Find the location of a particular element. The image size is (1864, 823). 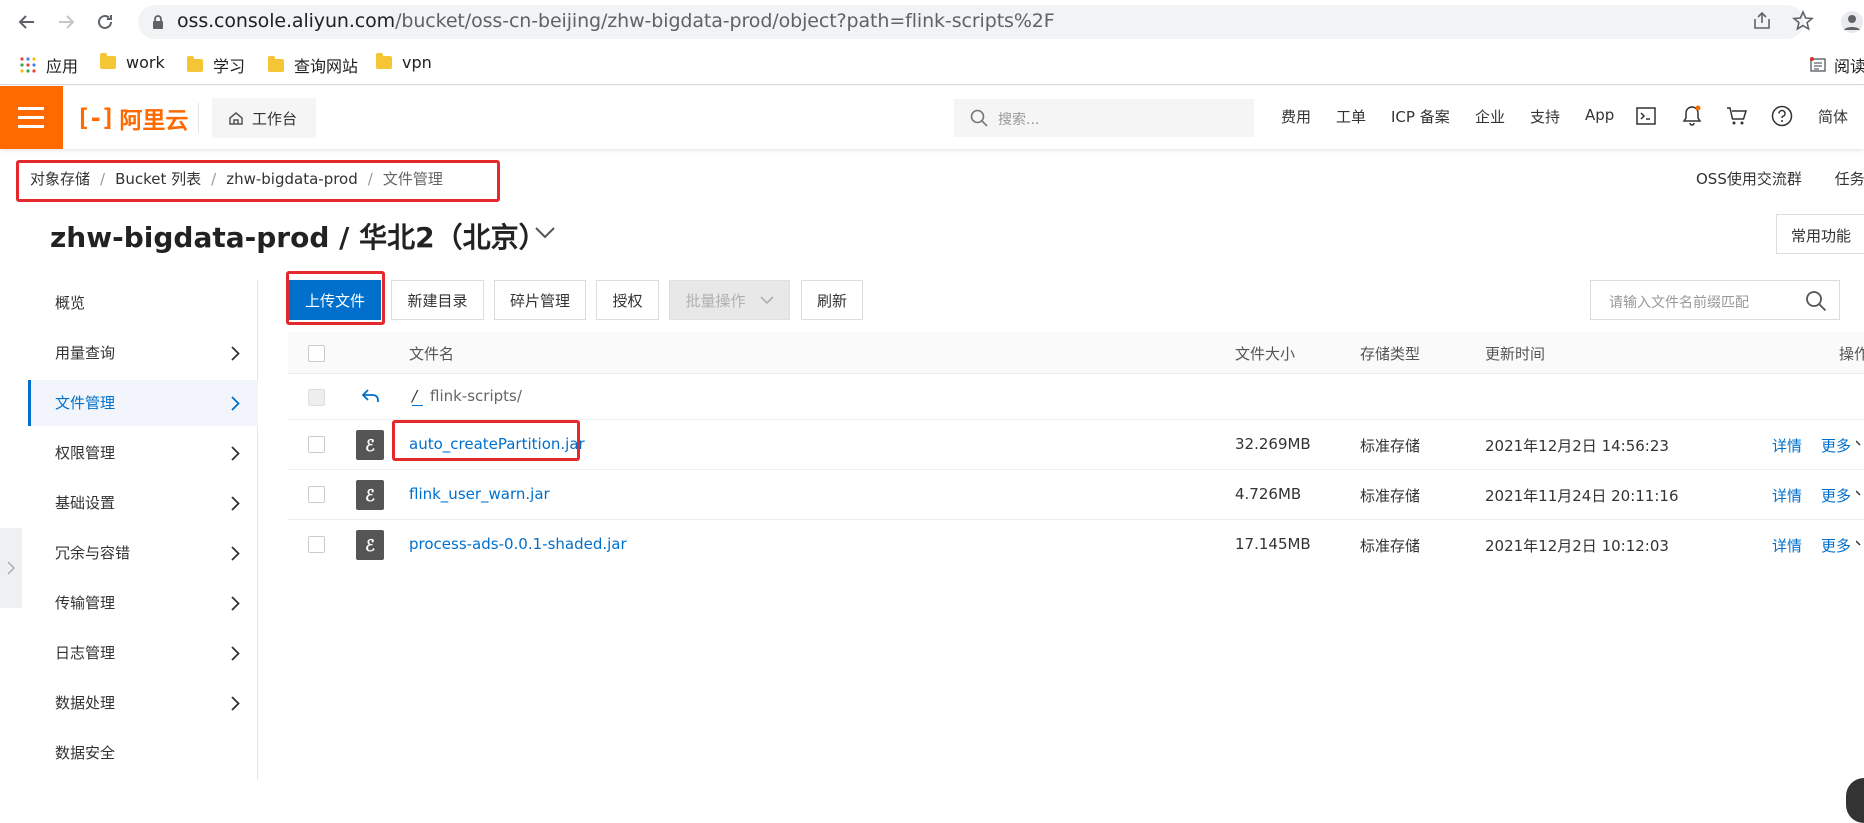

file-prefix-search-input: 请输入文件名前缀匹配 is located at coordinates (1715, 300).